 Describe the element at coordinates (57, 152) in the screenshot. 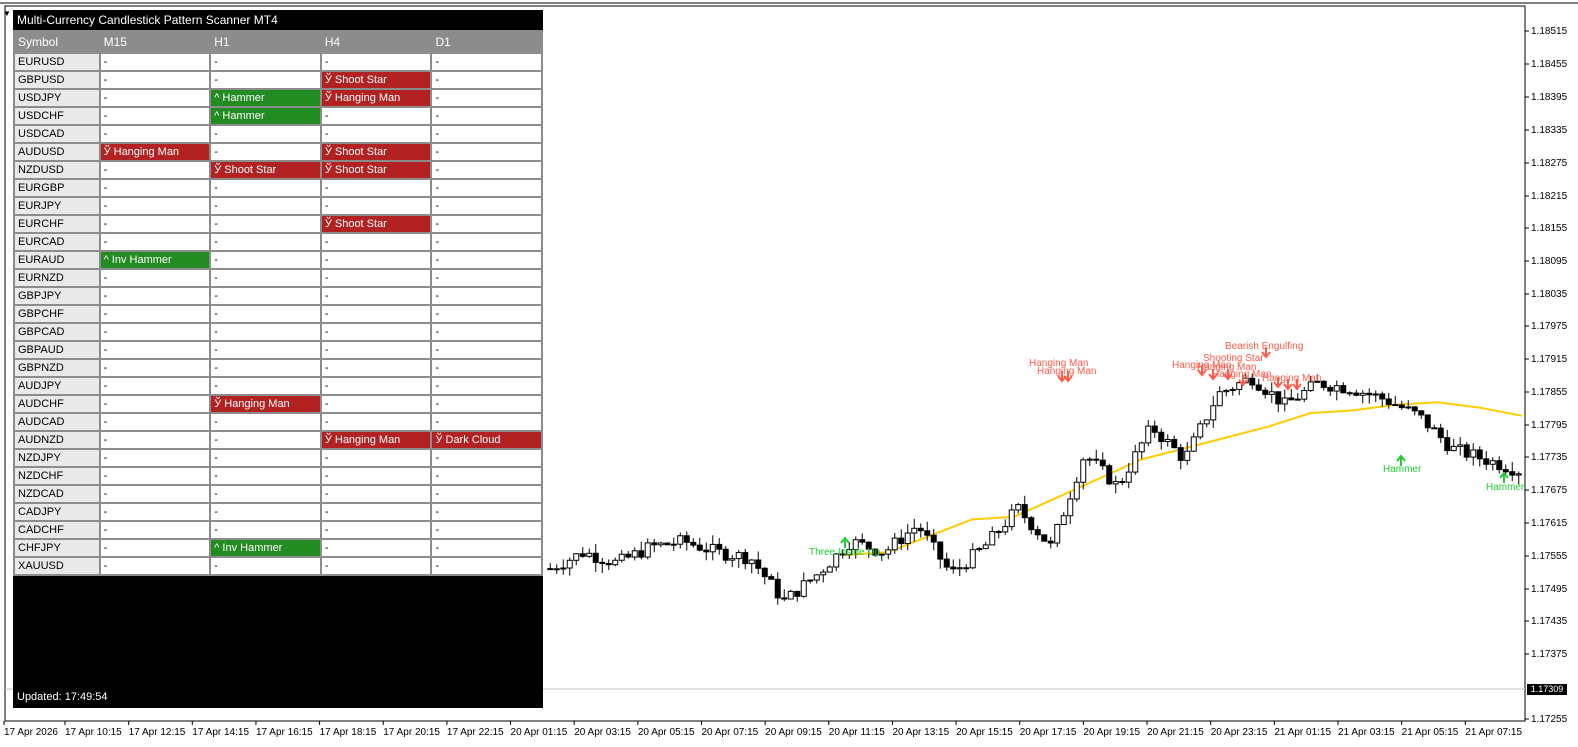

I see `symbol-cell: AUDUSD` at that location.